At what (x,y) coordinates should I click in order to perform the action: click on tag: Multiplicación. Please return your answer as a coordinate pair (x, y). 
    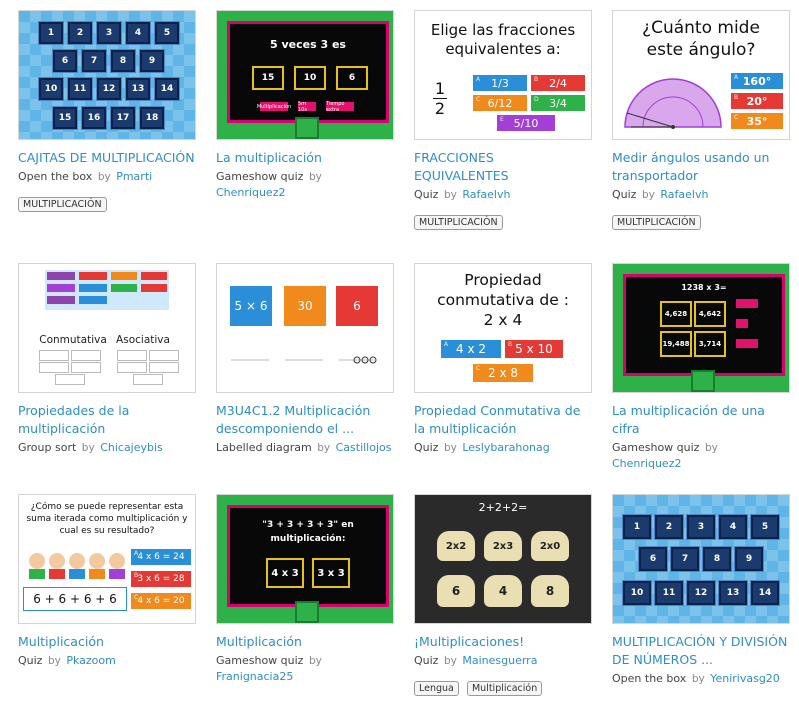
    Looking at the image, I should click on (504, 688).